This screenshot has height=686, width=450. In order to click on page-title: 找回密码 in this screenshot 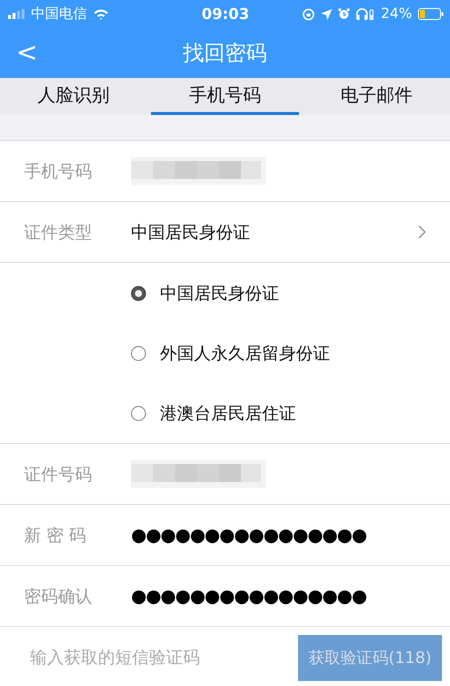, I will do `click(225, 53)`.